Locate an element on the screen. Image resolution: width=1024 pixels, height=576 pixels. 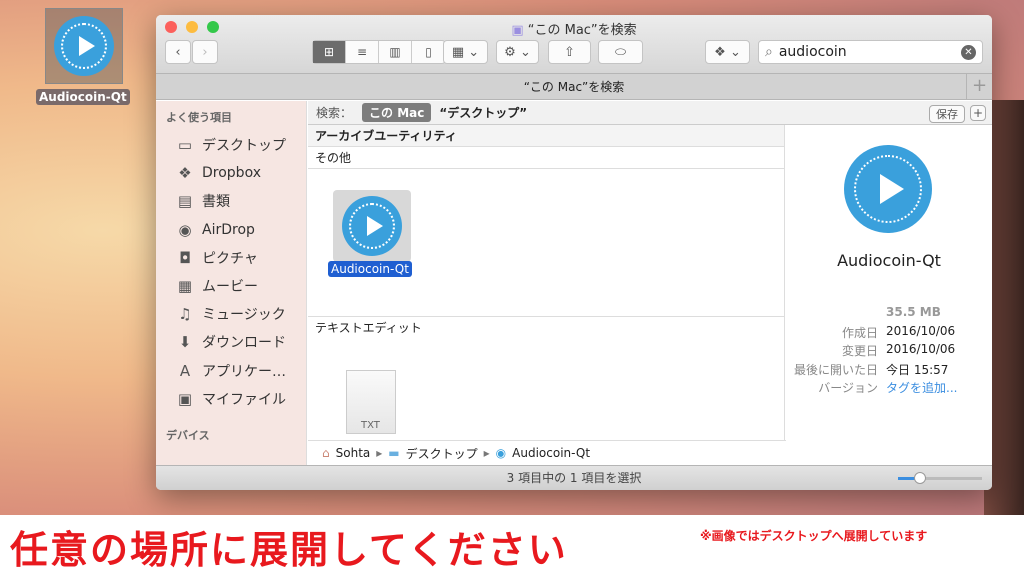
view-mode-control: ⊞ ≡ ▥ ▯ is located at coordinates (379, 52).